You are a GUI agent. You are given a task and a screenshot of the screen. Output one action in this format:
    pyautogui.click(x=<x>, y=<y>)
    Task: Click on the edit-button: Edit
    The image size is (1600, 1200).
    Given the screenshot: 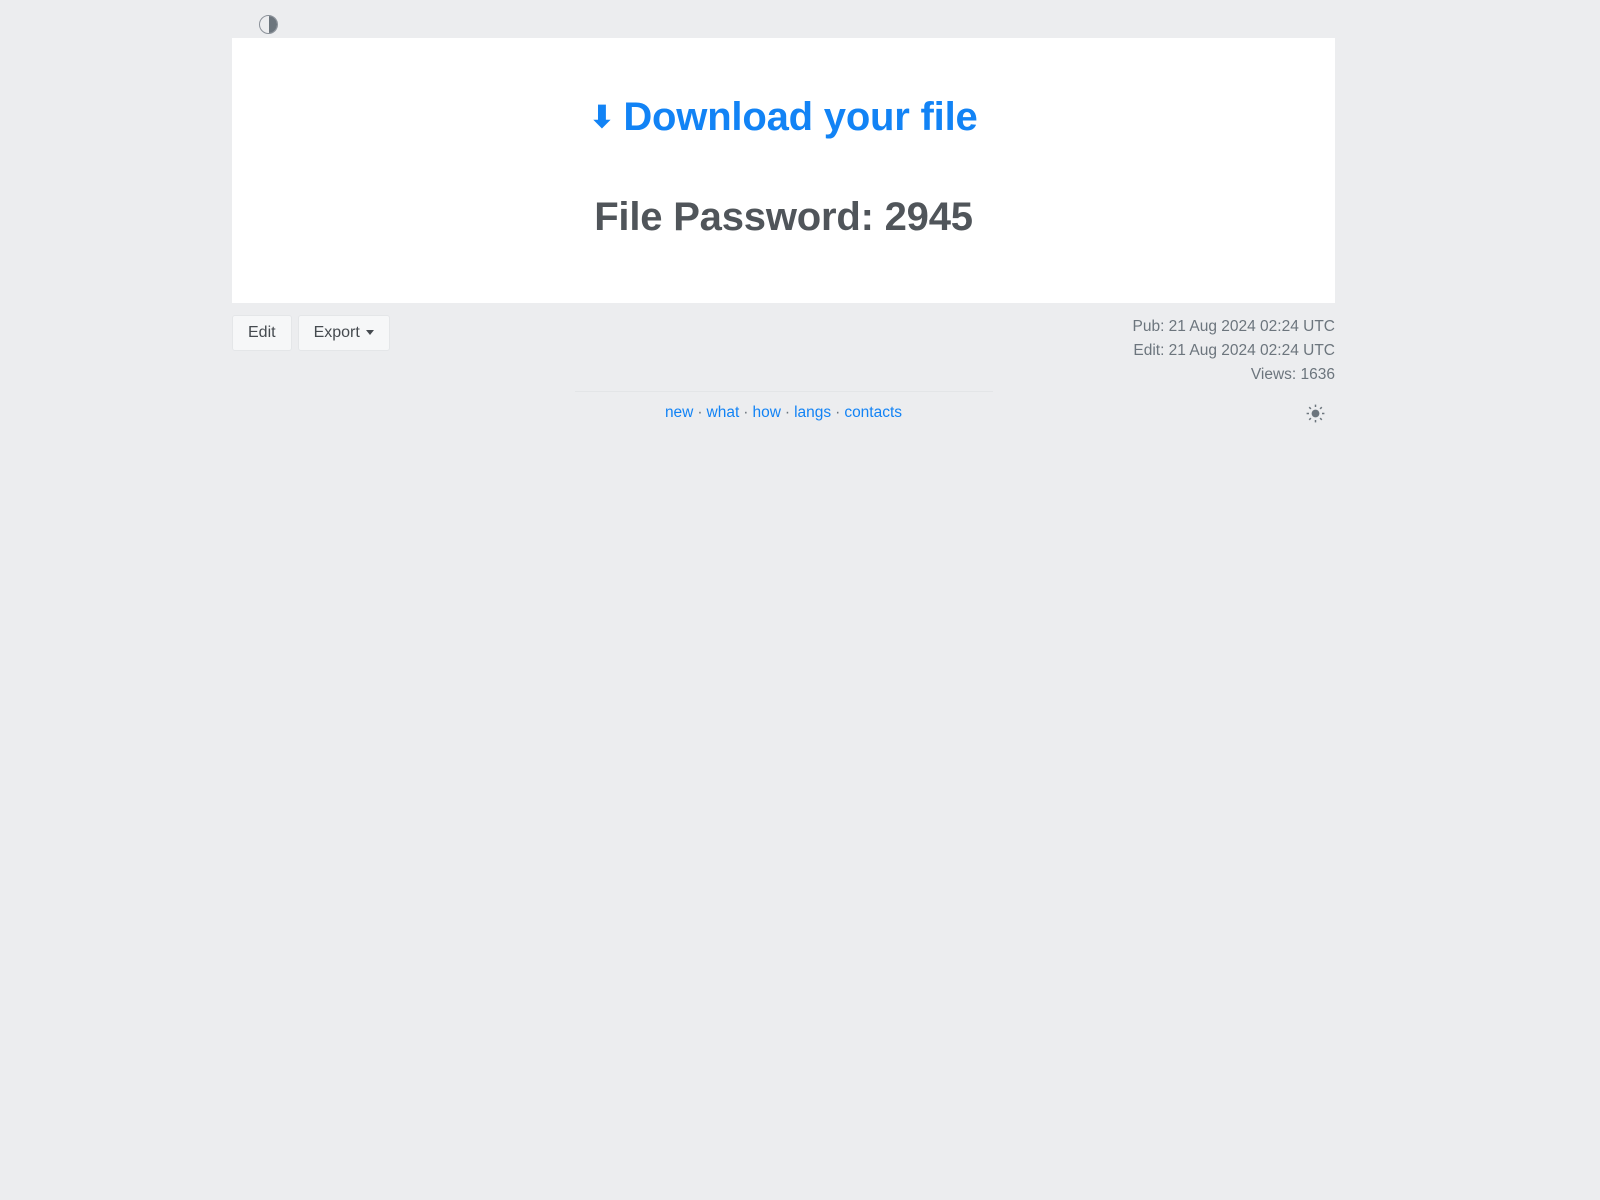 What is the action you would take?
    pyautogui.click(x=262, y=333)
    